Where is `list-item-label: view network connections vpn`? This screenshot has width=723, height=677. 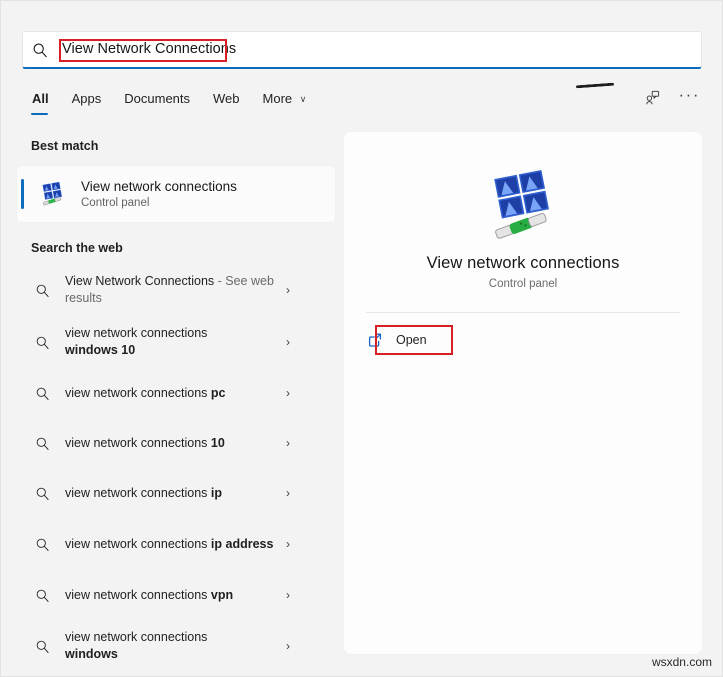
list-item-label: view network connections vpn is located at coordinates (172, 595).